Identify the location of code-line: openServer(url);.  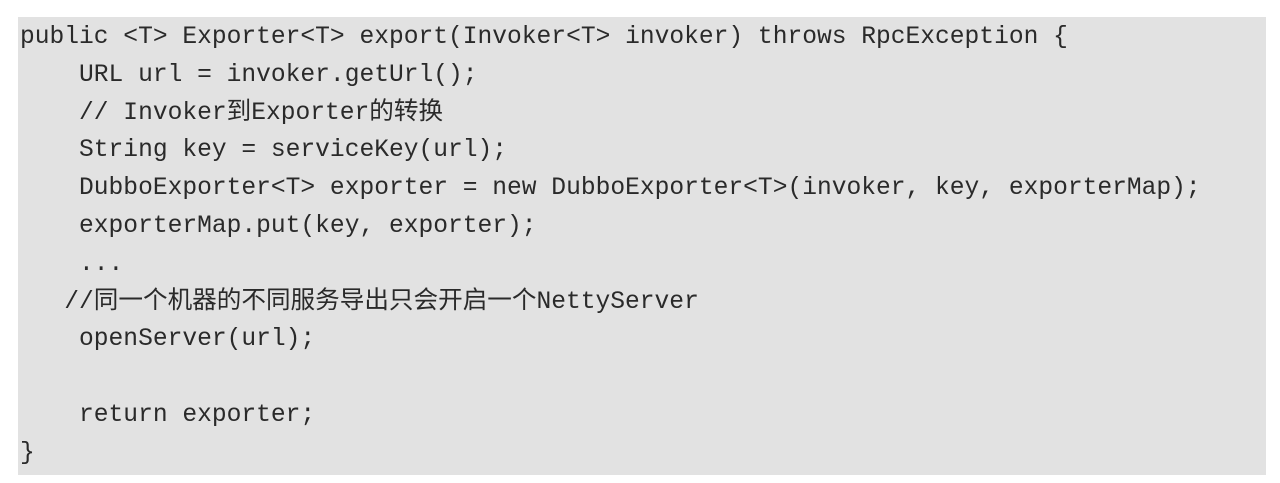
(168, 340).